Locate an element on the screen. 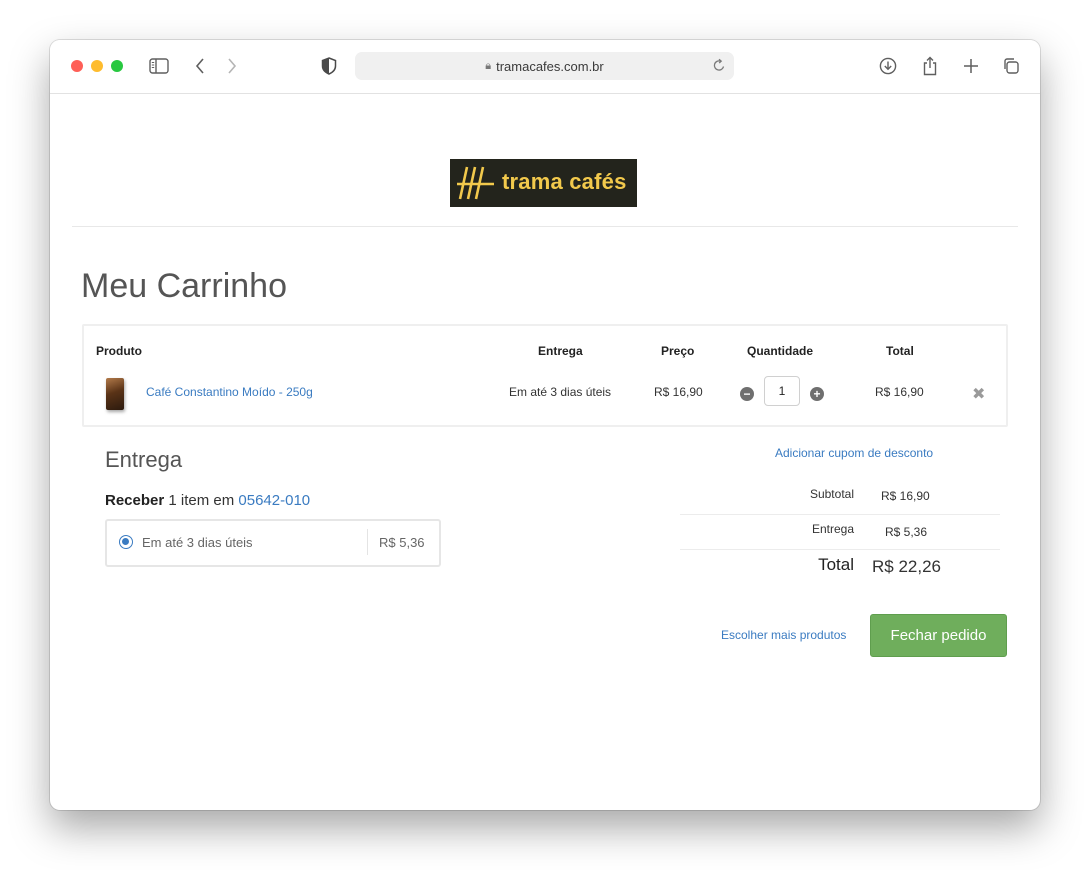 The height and width of the screenshot is (870, 1090). total-value: R$ 22,26 is located at coordinates (906, 566).